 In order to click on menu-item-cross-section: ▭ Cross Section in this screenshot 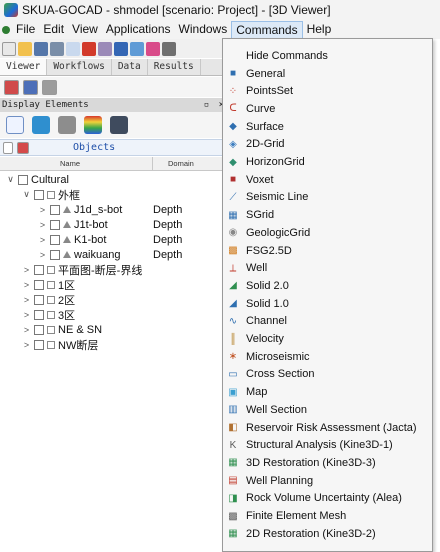, I will do `click(327, 375)`.